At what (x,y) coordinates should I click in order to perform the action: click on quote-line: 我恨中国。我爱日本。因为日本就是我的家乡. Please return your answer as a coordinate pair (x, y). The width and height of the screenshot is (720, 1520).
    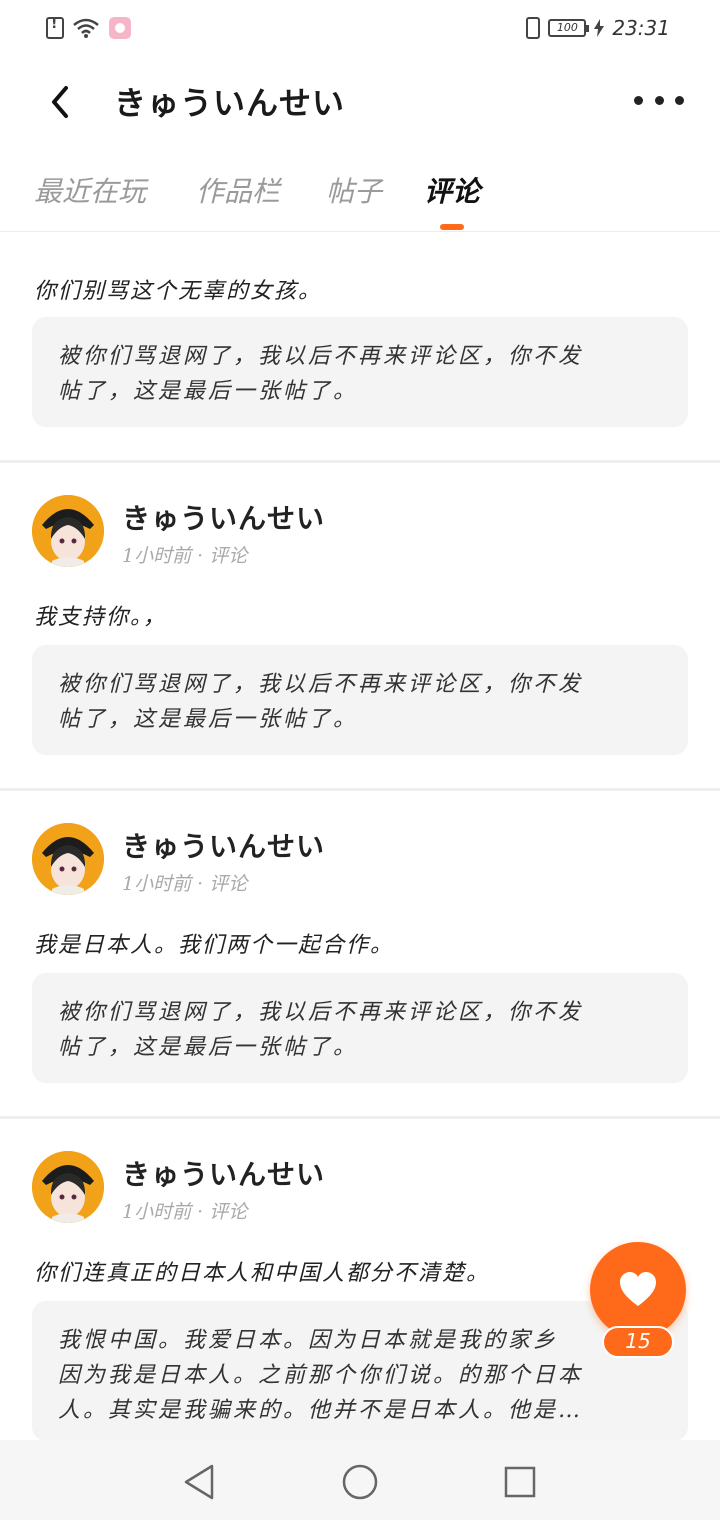
    Looking at the image, I should click on (308, 1340).